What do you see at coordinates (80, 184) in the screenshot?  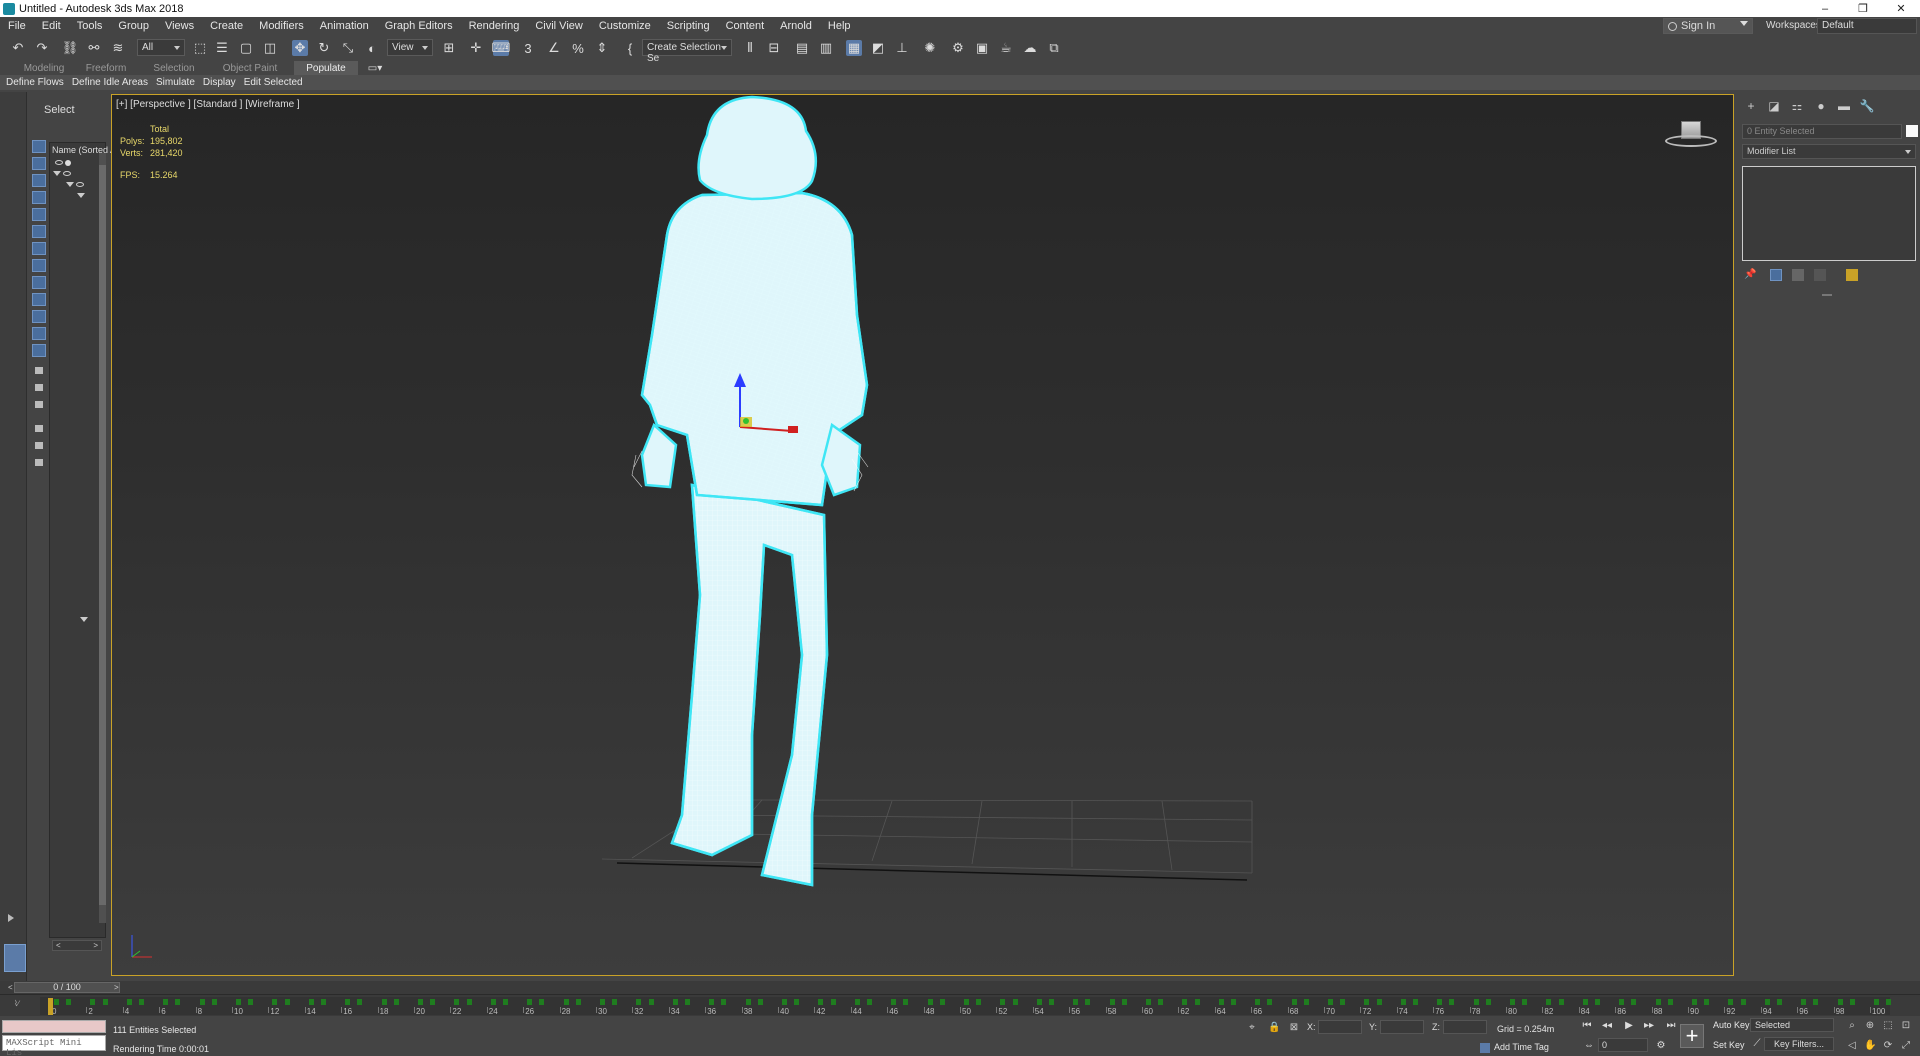 I see `visibility-icon` at bounding box center [80, 184].